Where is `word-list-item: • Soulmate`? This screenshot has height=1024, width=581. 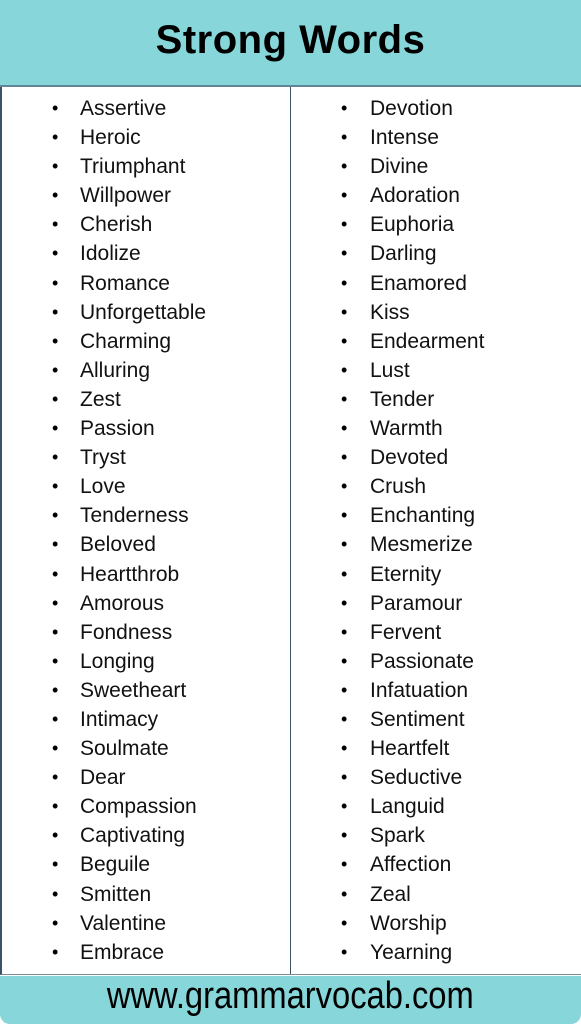 word-list-item: • Soulmate is located at coordinates (146, 748).